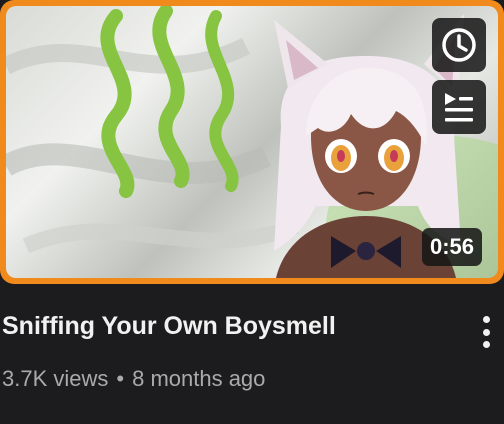 The height and width of the screenshot is (424, 504). I want to click on upload-age: 8 months ago, so click(199, 378).